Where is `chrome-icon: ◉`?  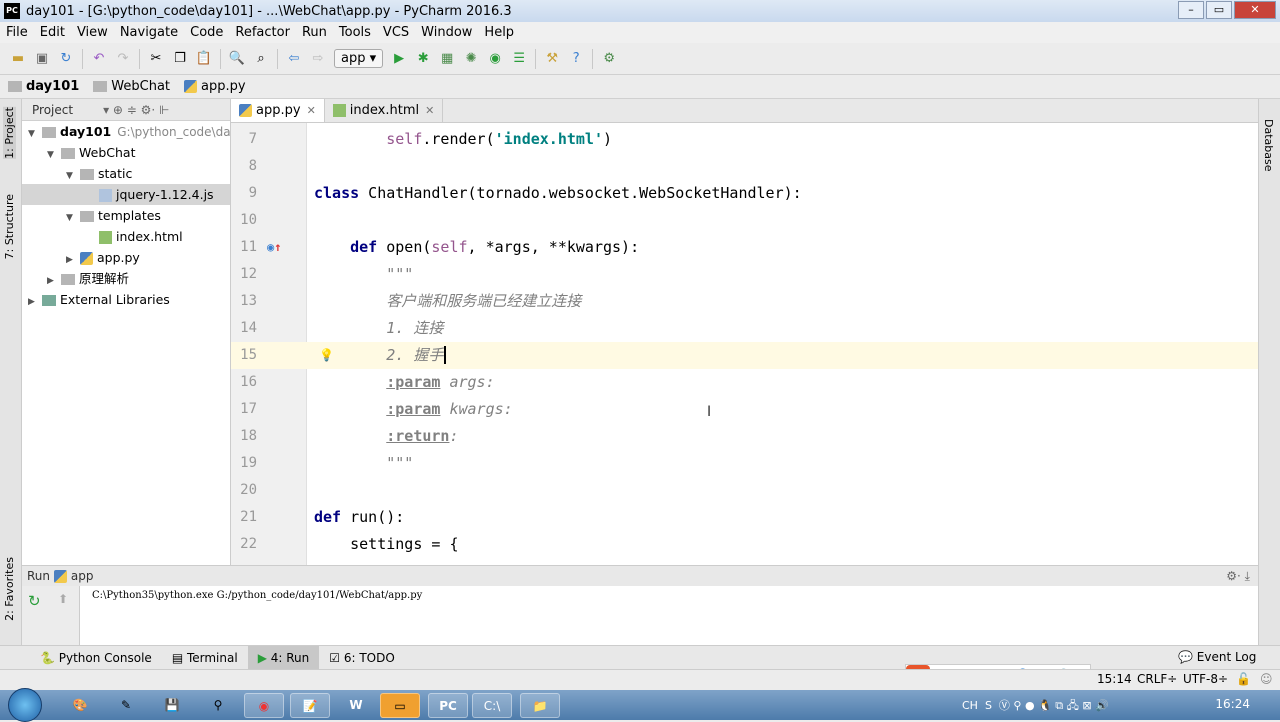 chrome-icon: ◉ is located at coordinates (264, 705).